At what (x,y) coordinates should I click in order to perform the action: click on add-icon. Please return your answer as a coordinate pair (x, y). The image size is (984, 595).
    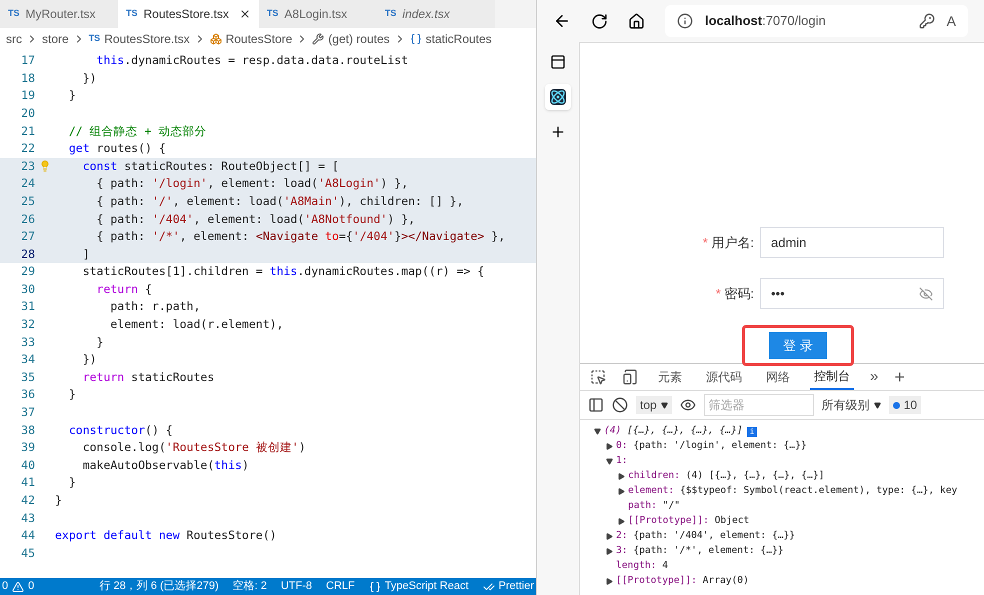
    Looking at the image, I should click on (558, 132).